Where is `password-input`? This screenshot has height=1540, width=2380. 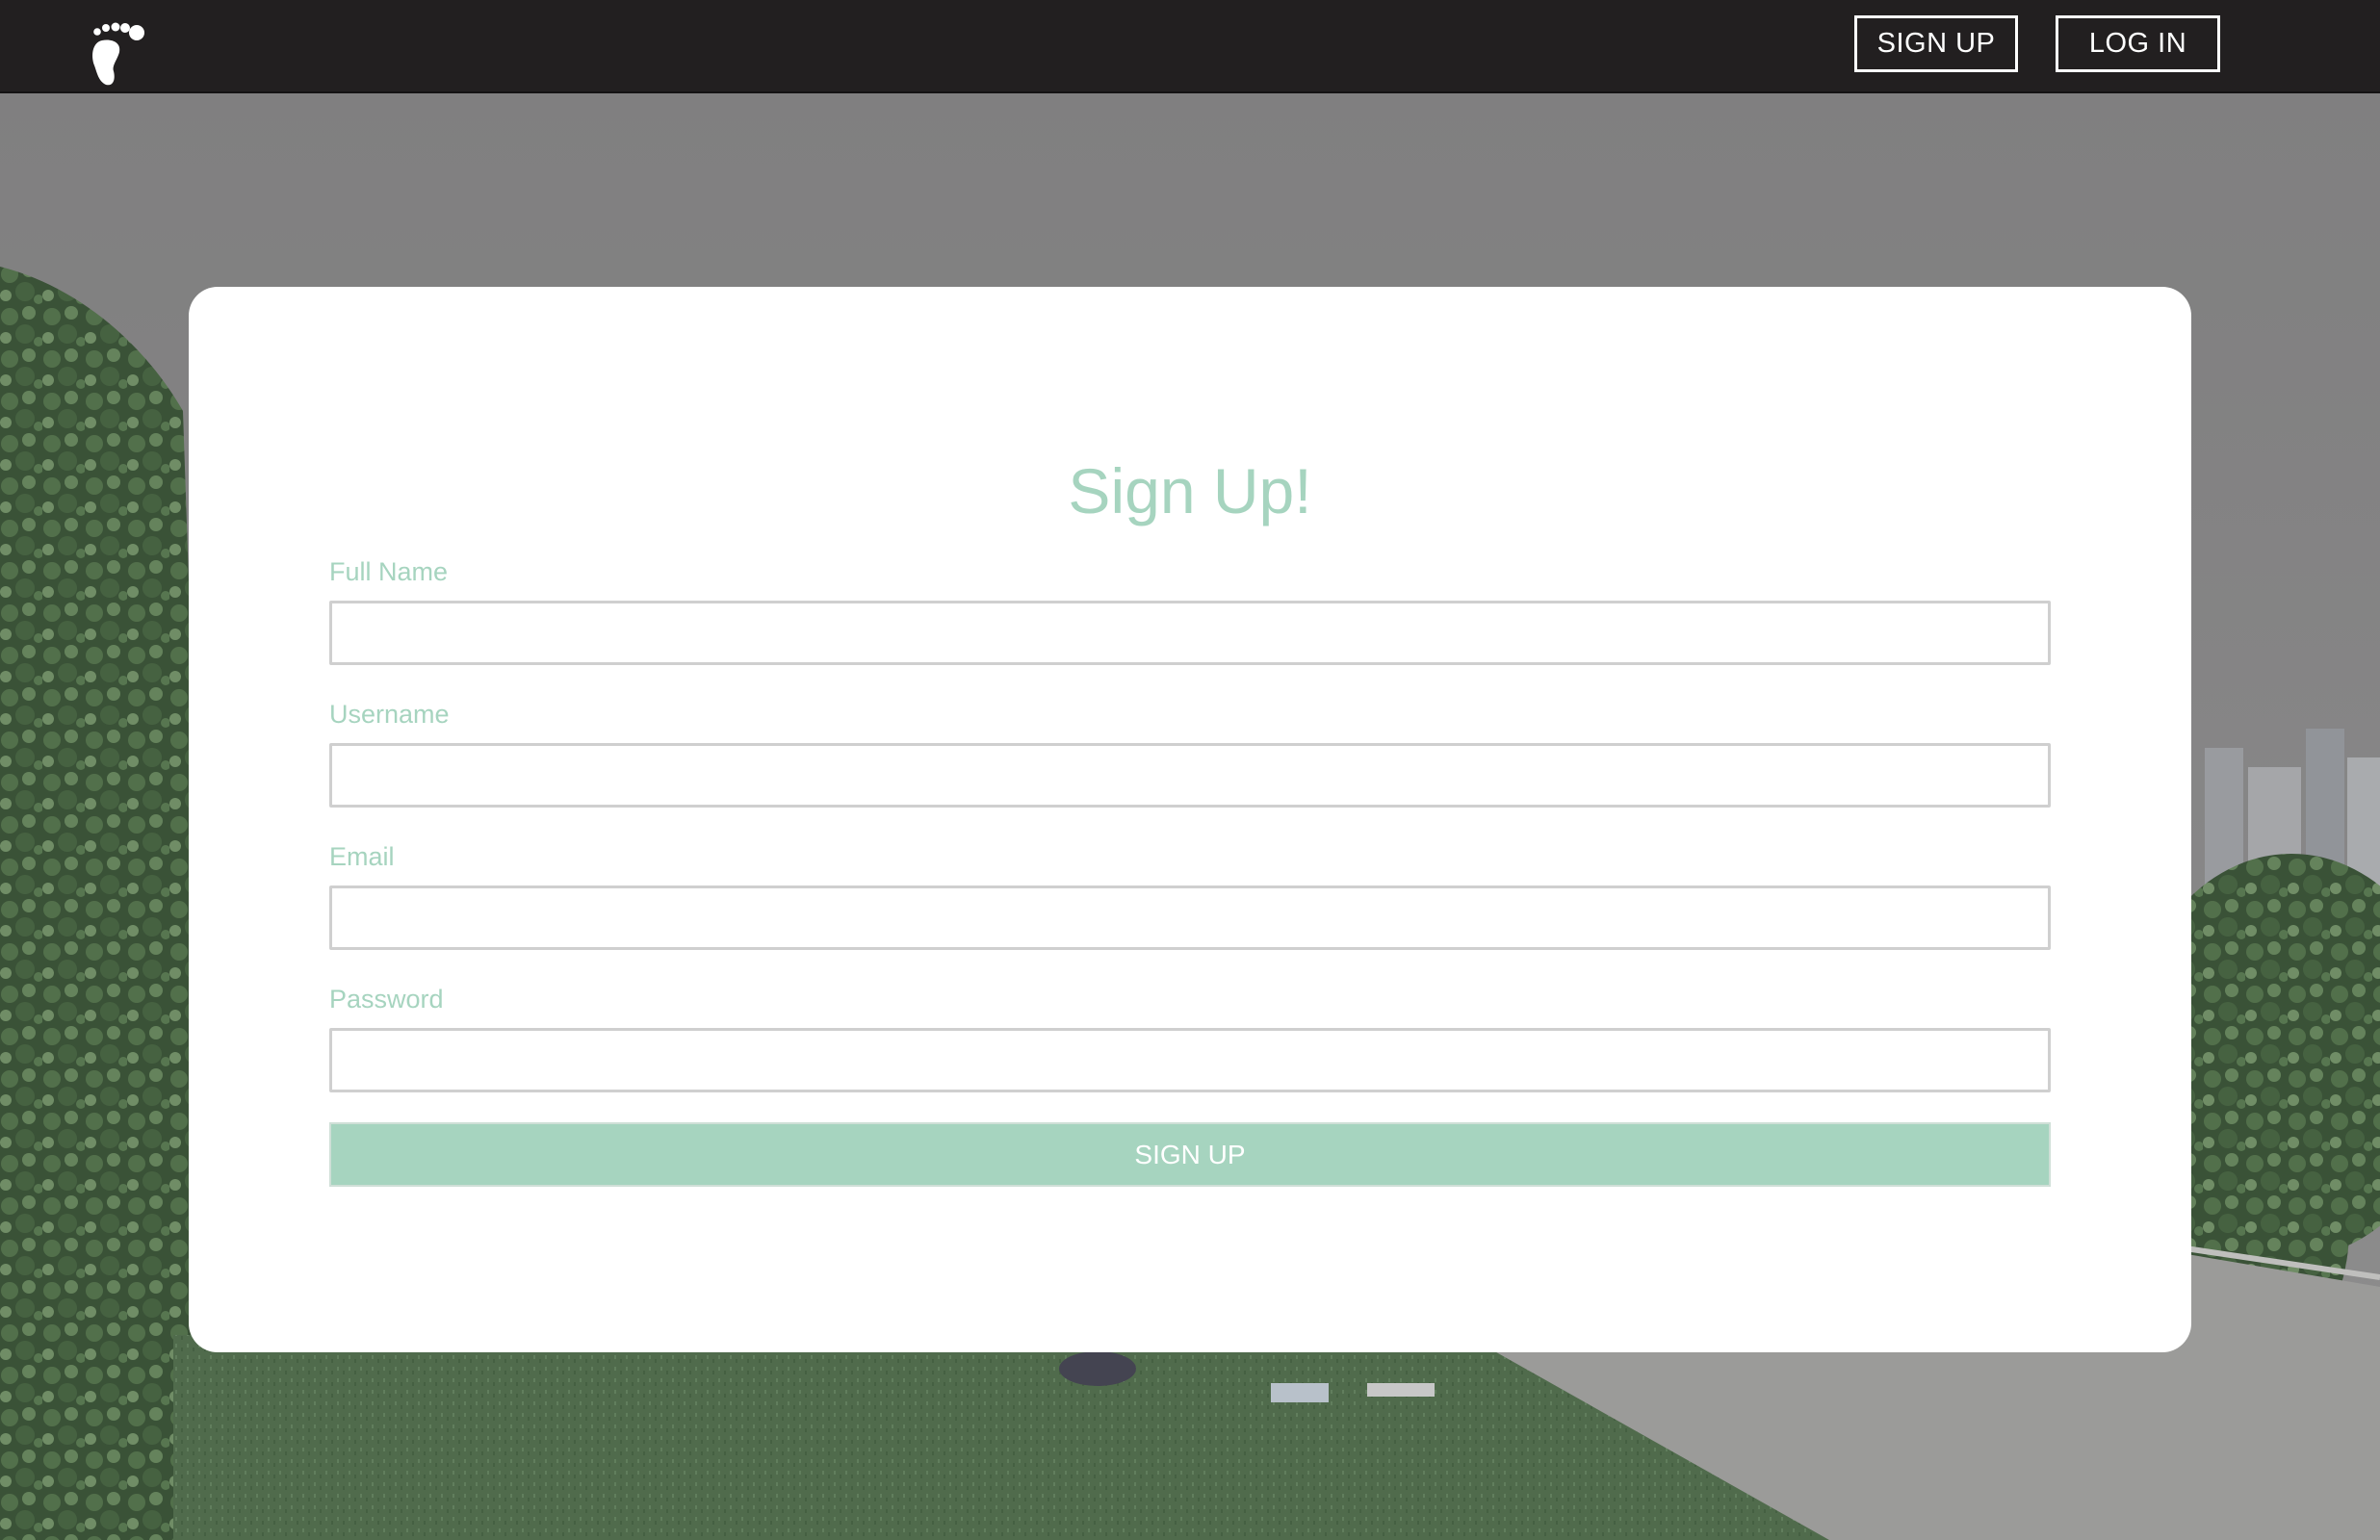 password-input is located at coordinates (1190, 1060).